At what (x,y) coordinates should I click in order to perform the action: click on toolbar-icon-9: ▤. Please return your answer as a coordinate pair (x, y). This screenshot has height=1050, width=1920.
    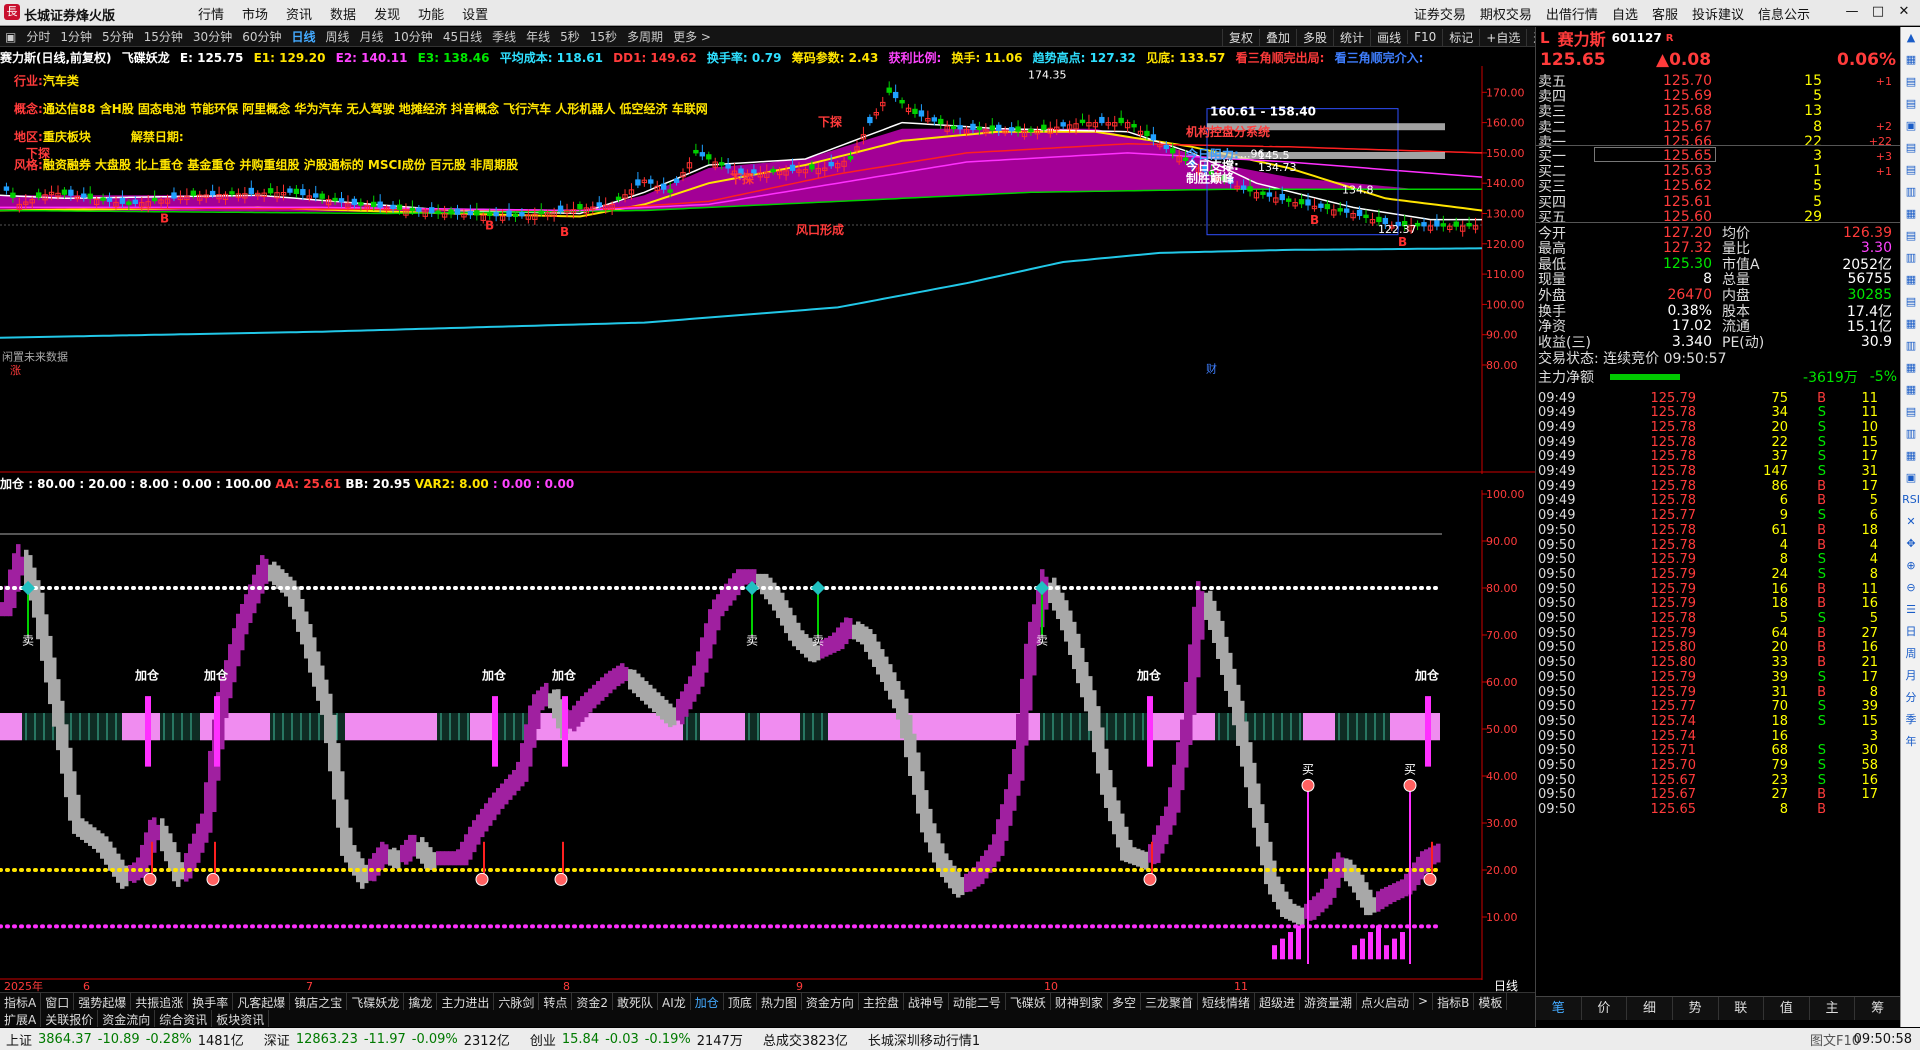
    Looking at the image, I should click on (1910, 236).